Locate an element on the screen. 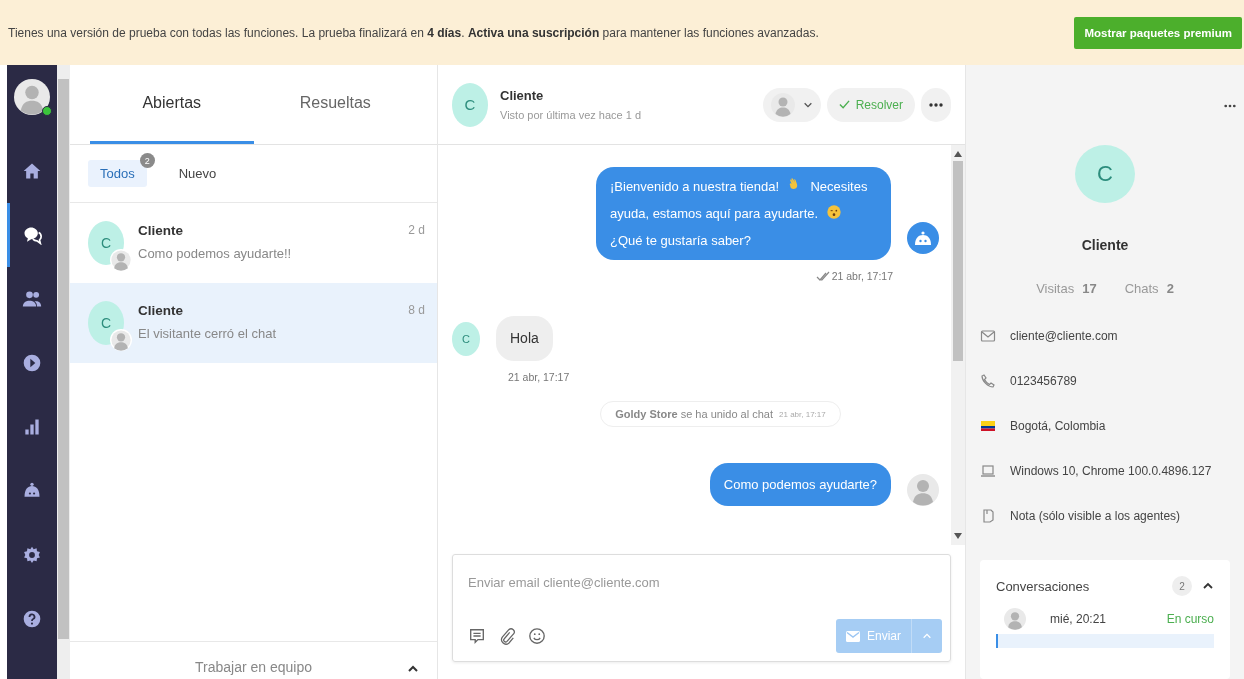  play-circle-icon is located at coordinates (32, 363).